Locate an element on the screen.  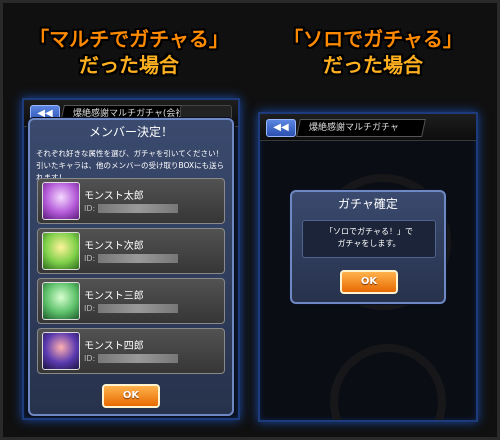
member-card: モンスト三郎 ID: is located at coordinates (131, 301).